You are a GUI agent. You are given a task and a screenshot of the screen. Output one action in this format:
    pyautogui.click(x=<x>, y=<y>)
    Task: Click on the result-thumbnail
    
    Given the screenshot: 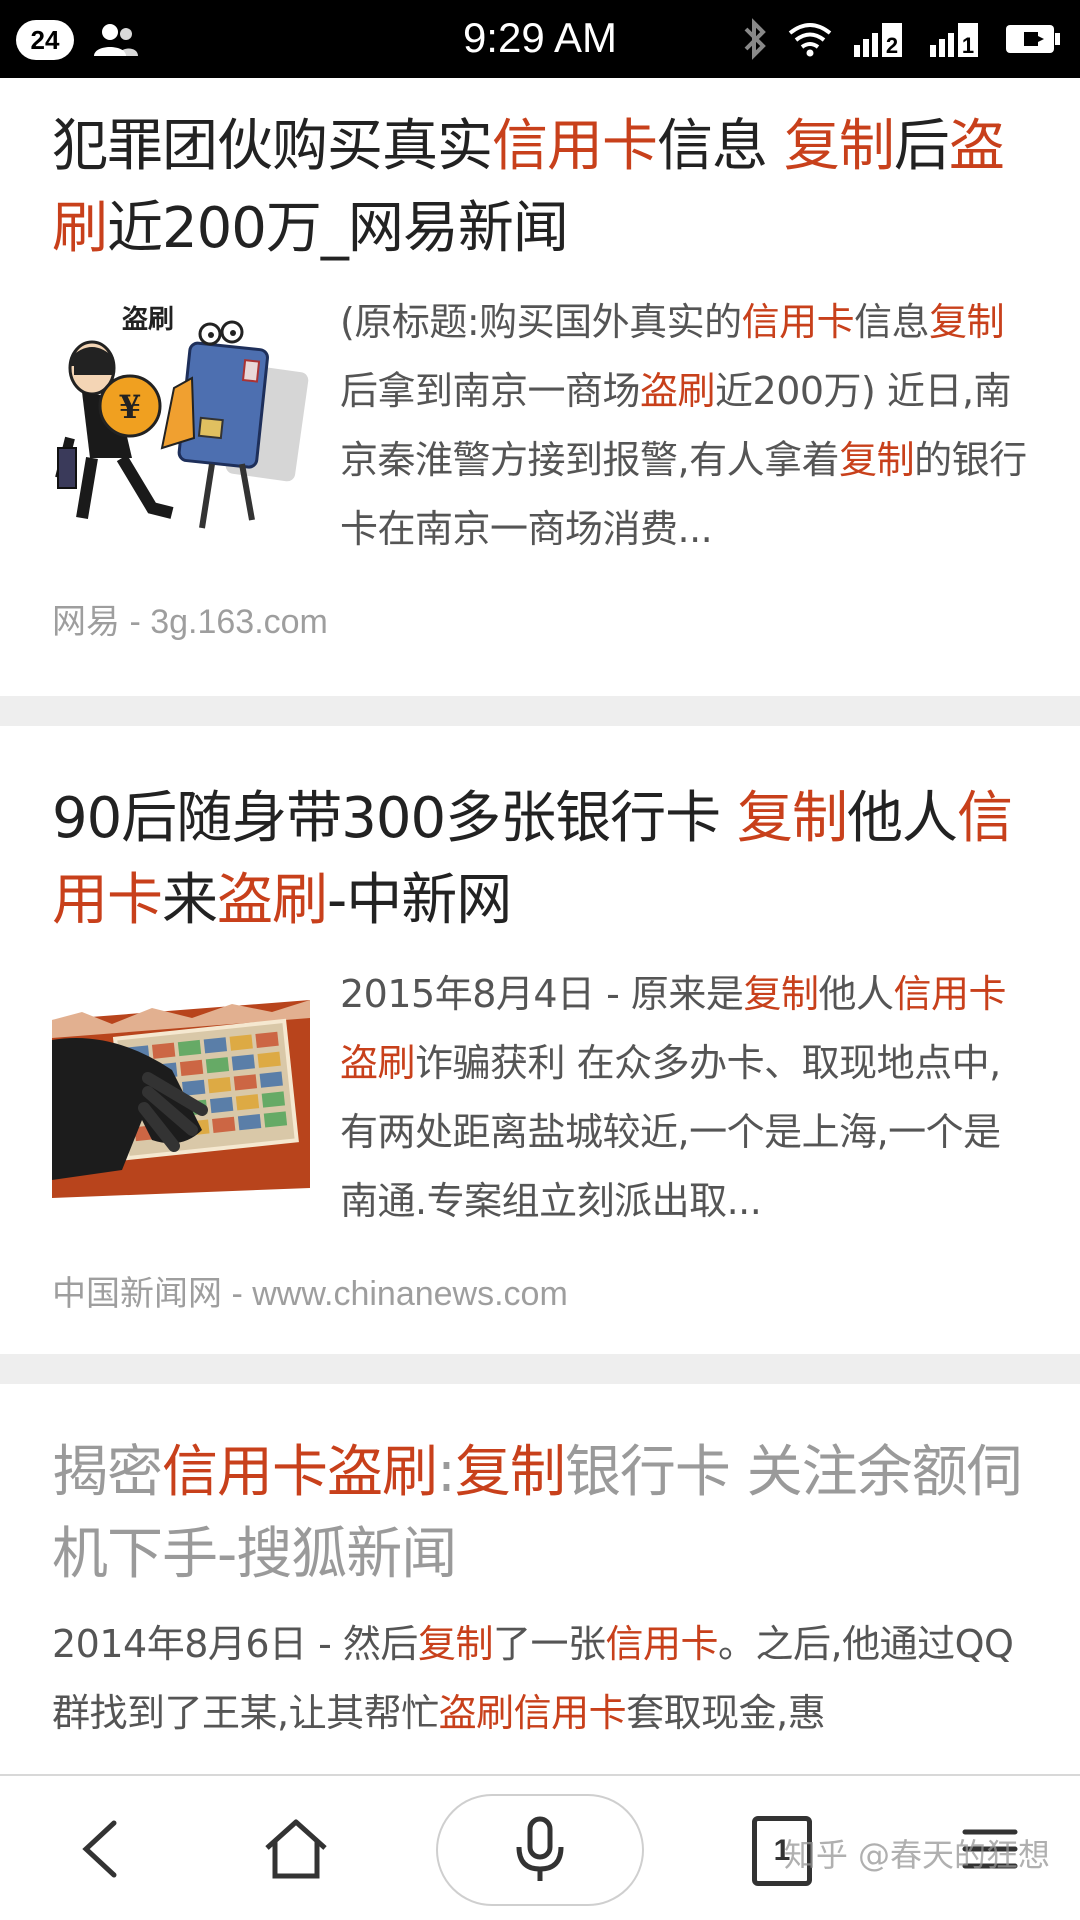 What is the action you would take?
    pyautogui.click(x=181, y=1089)
    